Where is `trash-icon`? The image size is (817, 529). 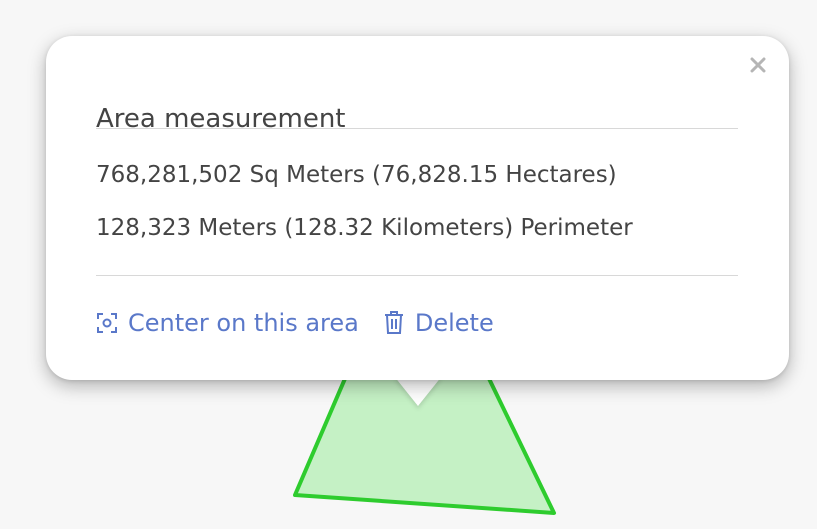 trash-icon is located at coordinates (394, 323).